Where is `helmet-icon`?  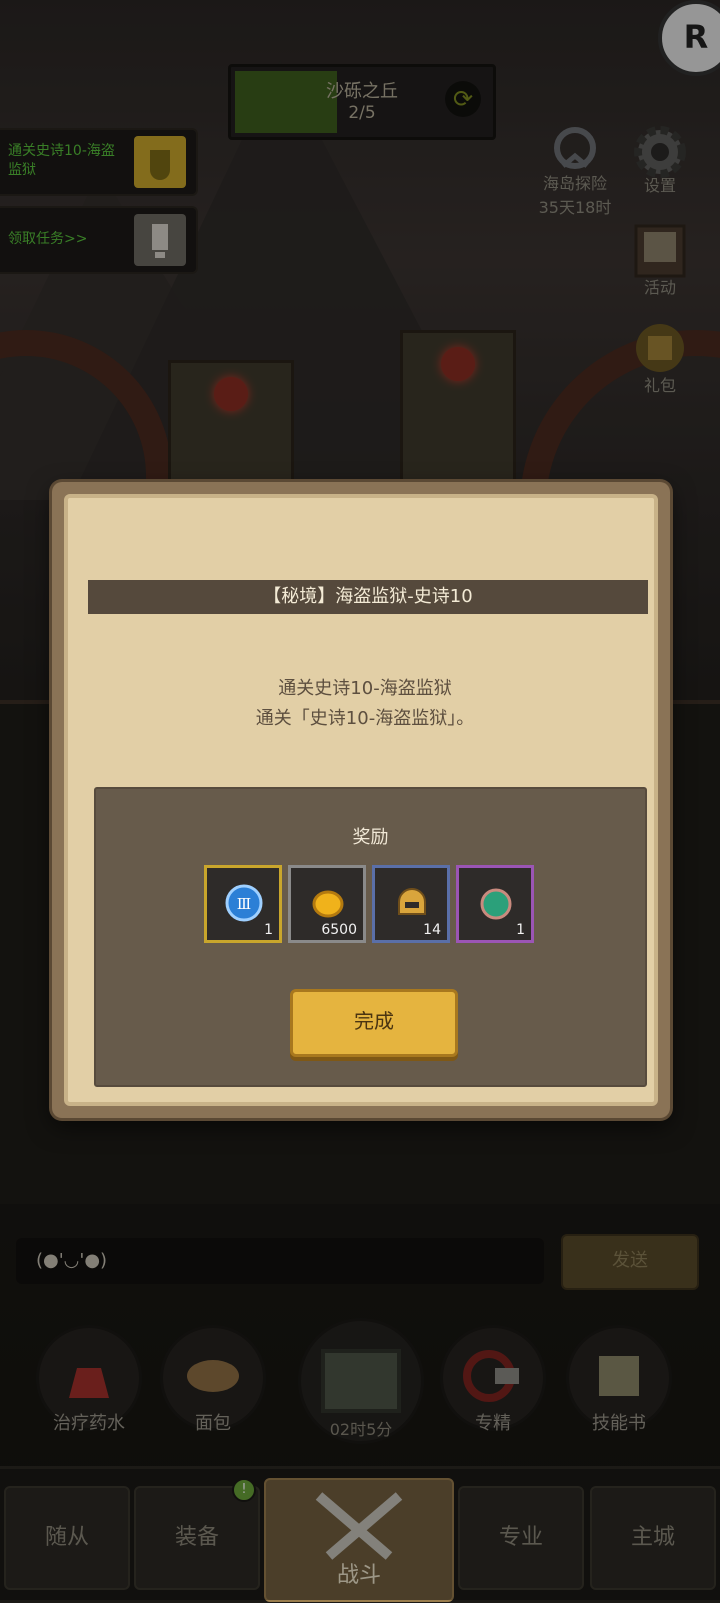 helmet-icon is located at coordinates (412, 901).